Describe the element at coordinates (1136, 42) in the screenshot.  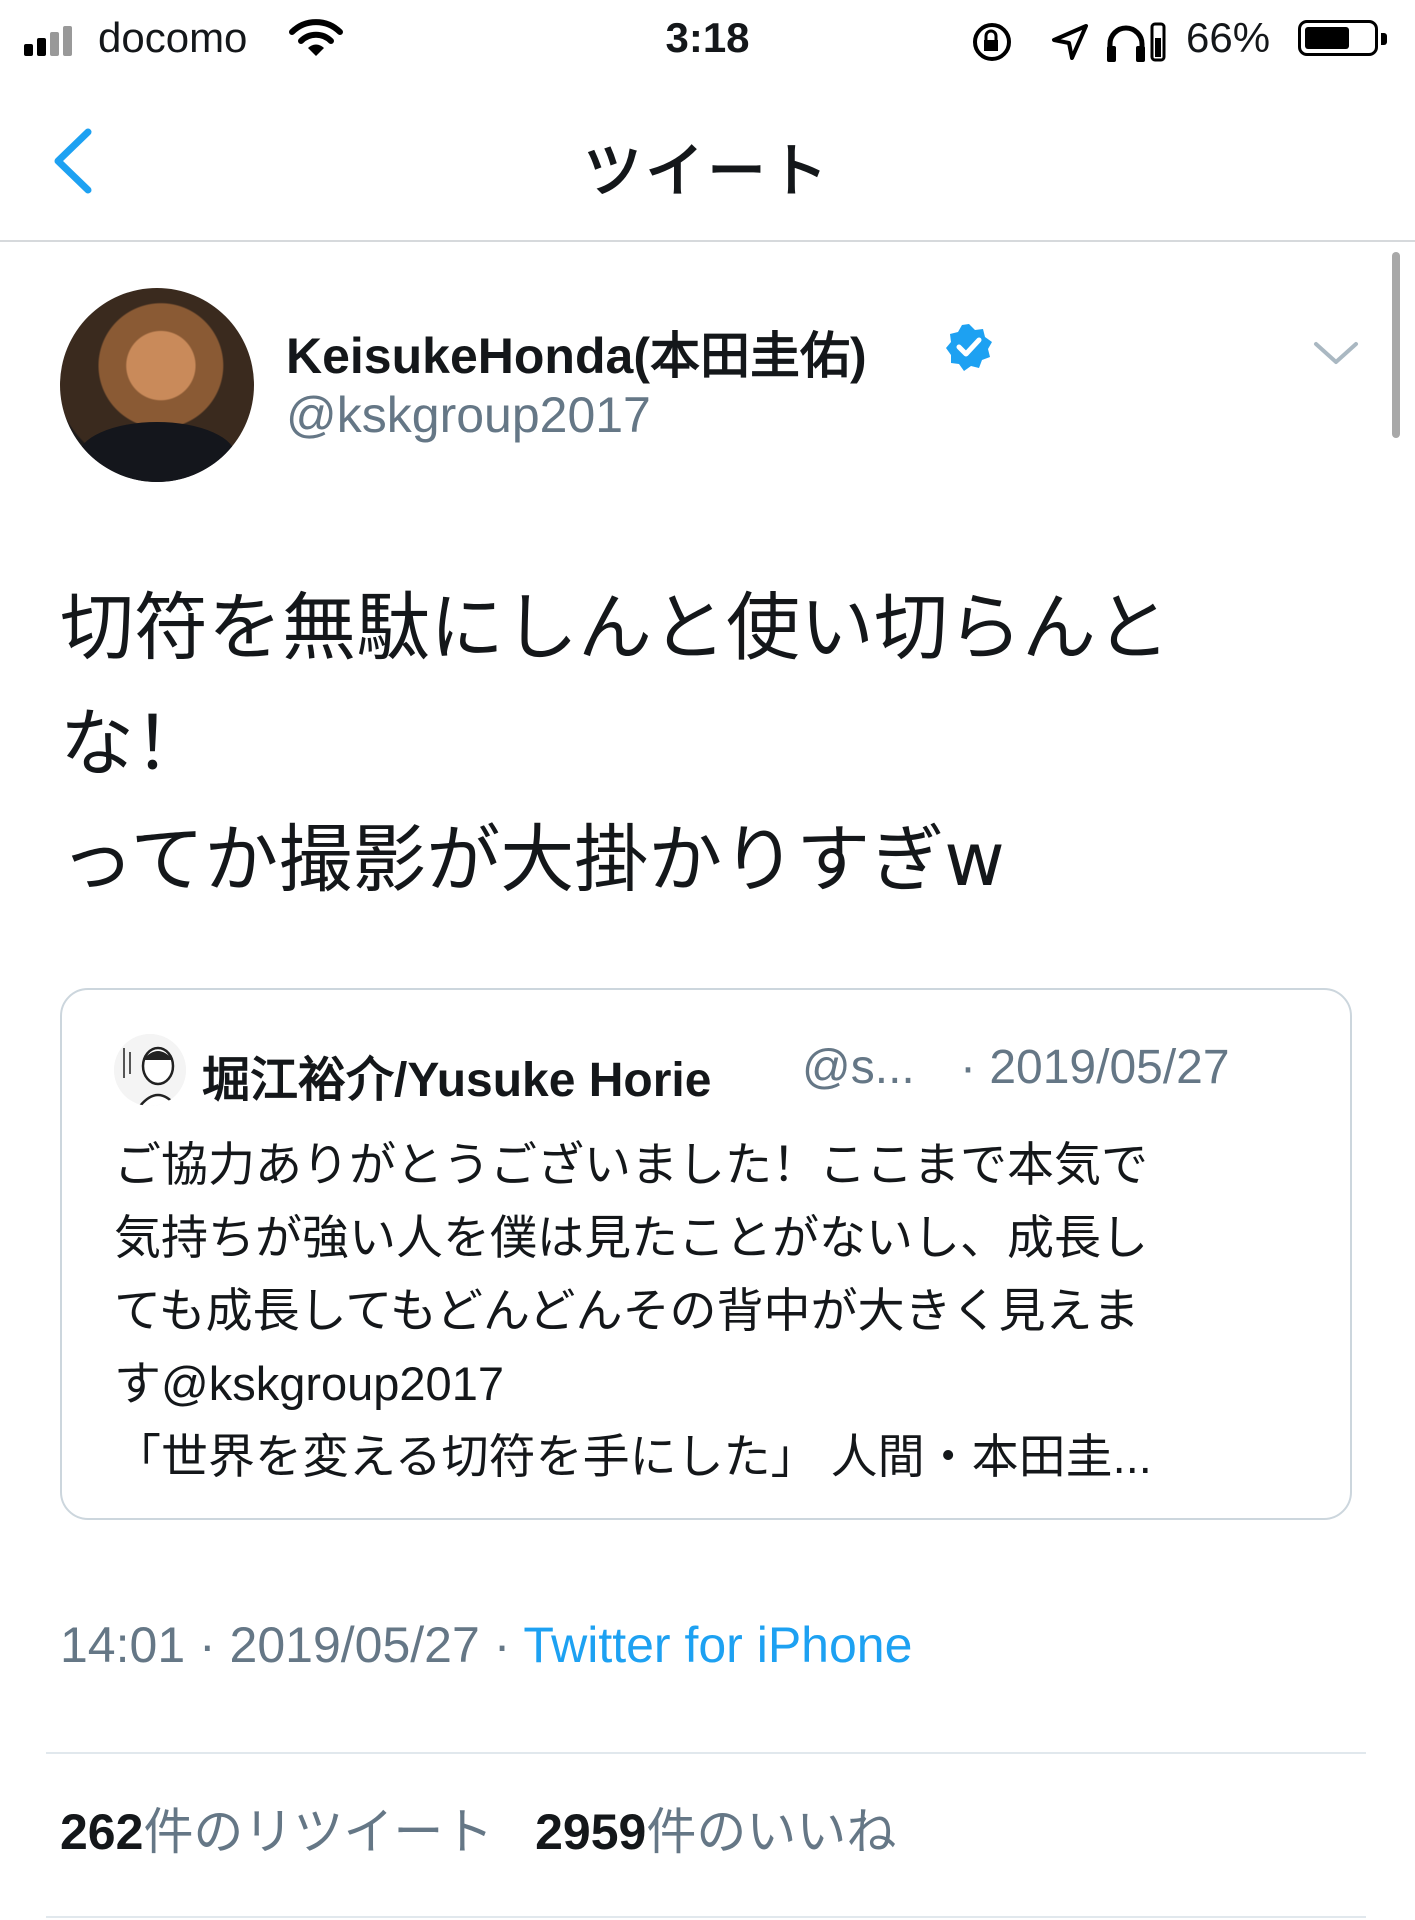
I see `headphones-icon` at that location.